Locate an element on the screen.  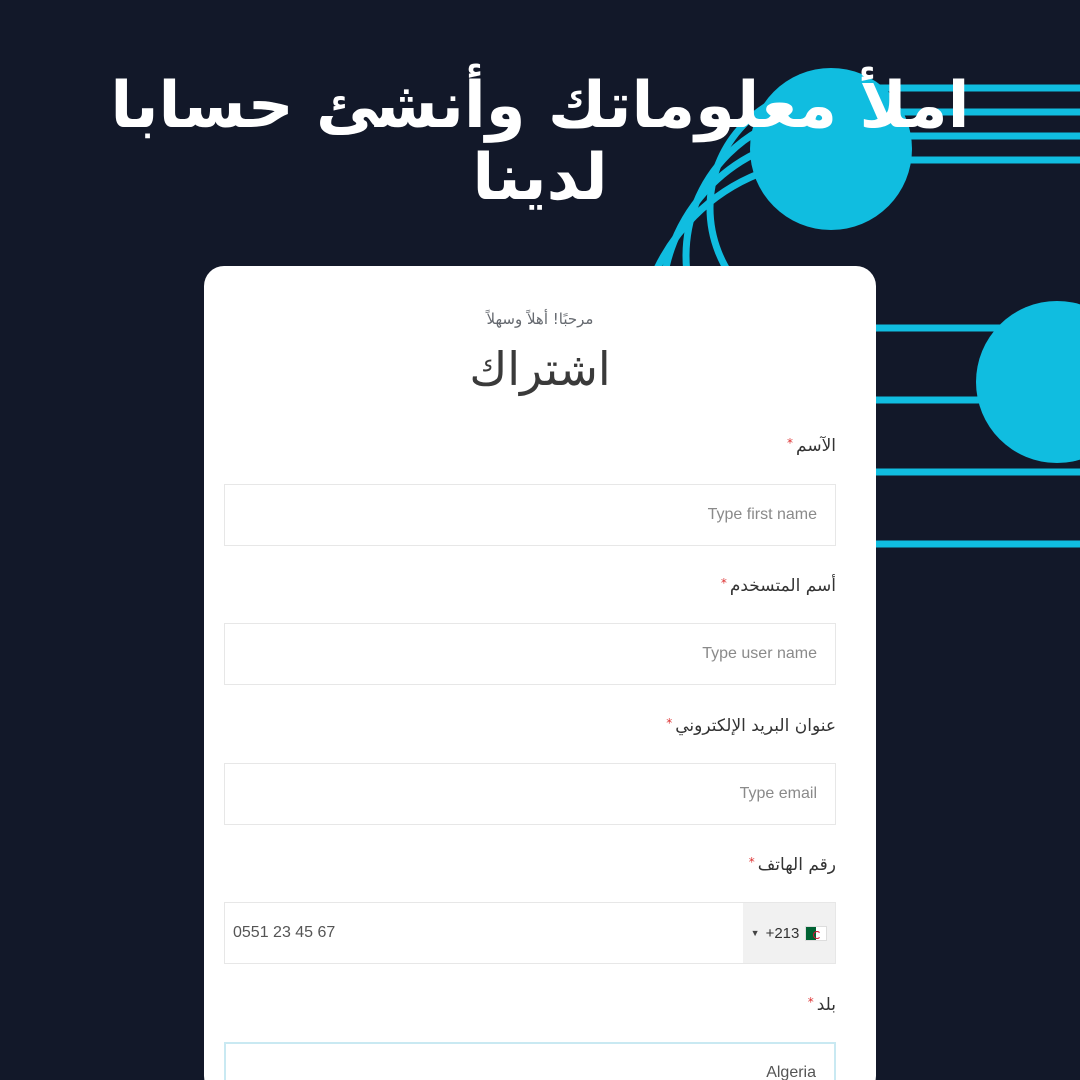
algeria-flag-icon is located at coordinates (816, 933).